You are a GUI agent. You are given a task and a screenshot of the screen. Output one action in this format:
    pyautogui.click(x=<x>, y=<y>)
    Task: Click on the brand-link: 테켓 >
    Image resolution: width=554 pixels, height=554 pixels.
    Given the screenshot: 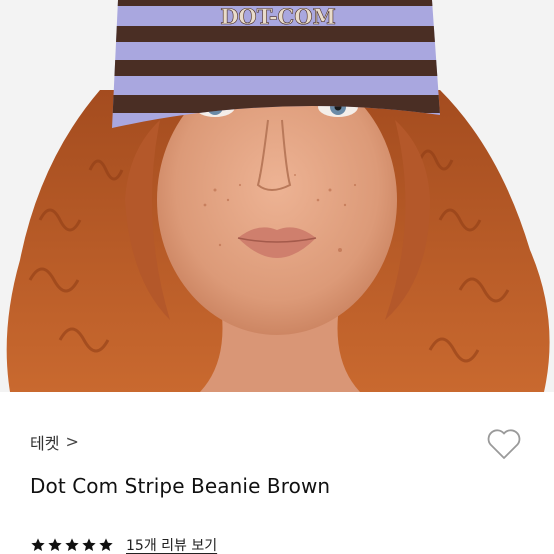 What is the action you would take?
    pyautogui.click(x=54, y=442)
    